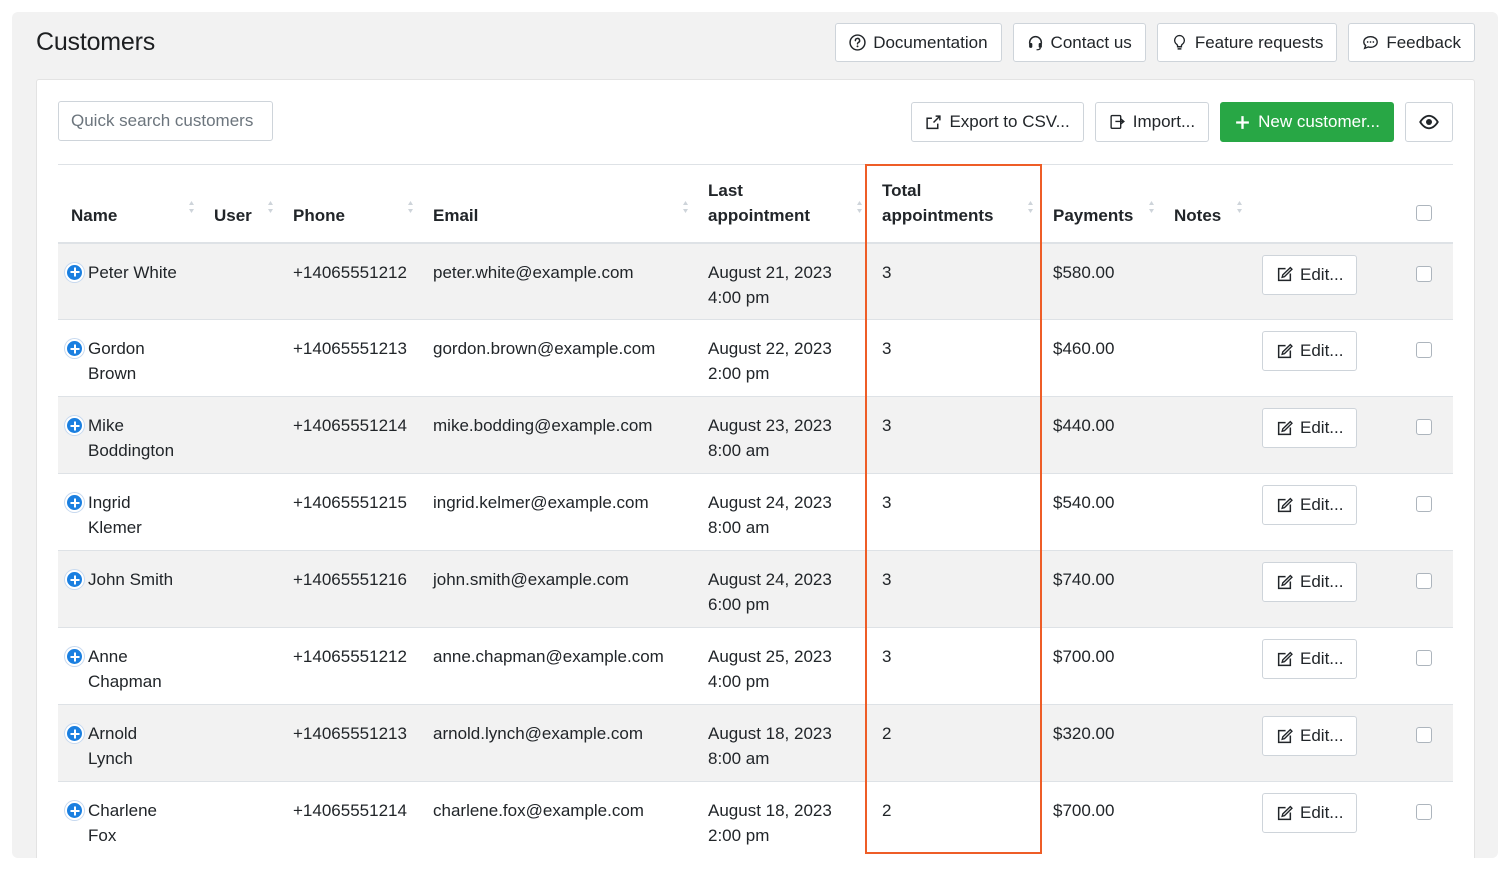 Image resolution: width=1510 pixels, height=870 pixels. Describe the element at coordinates (132, 272) in the screenshot. I see `customer-name: Peter White` at that location.